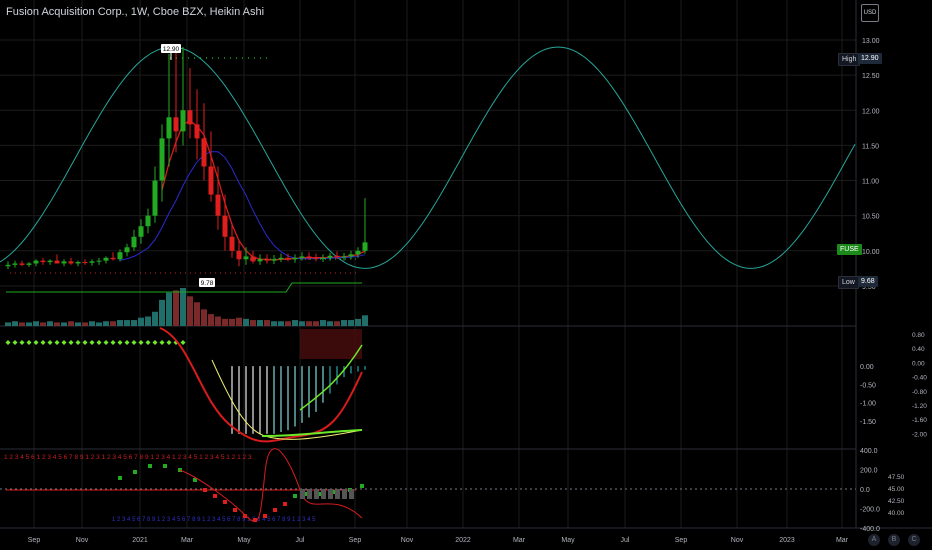  Describe the element at coordinates (914, 540) in the screenshot. I see `corner-button-c: C` at that location.